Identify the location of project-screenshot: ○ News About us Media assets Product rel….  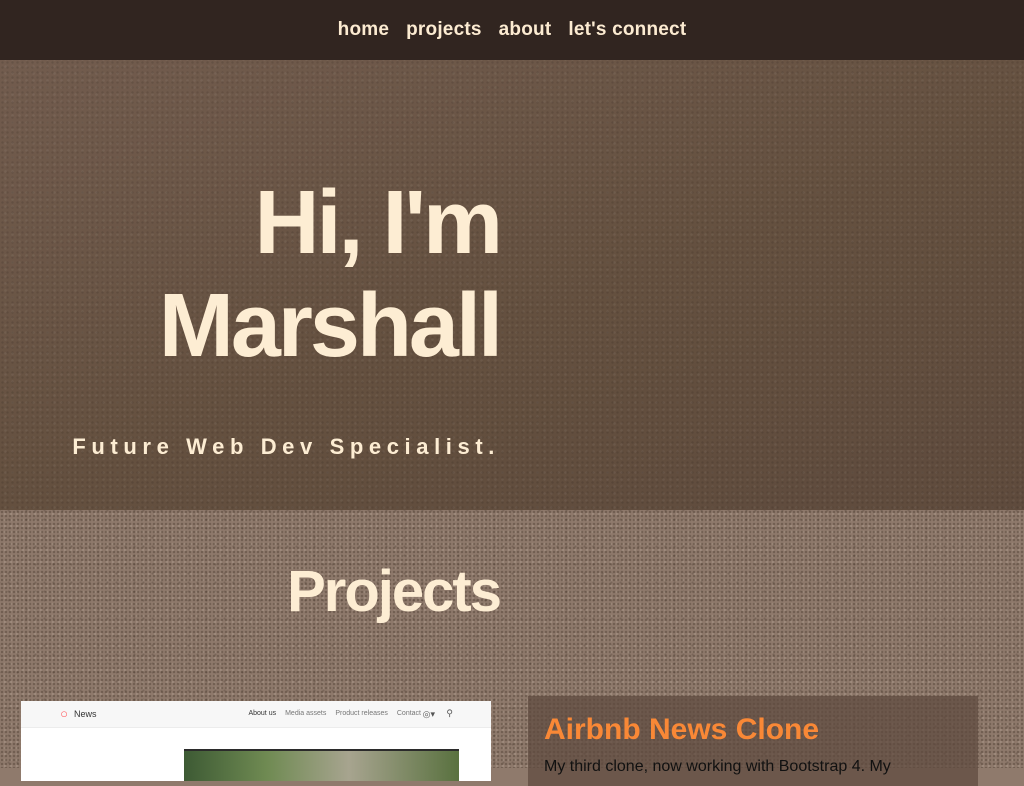
(256, 741).